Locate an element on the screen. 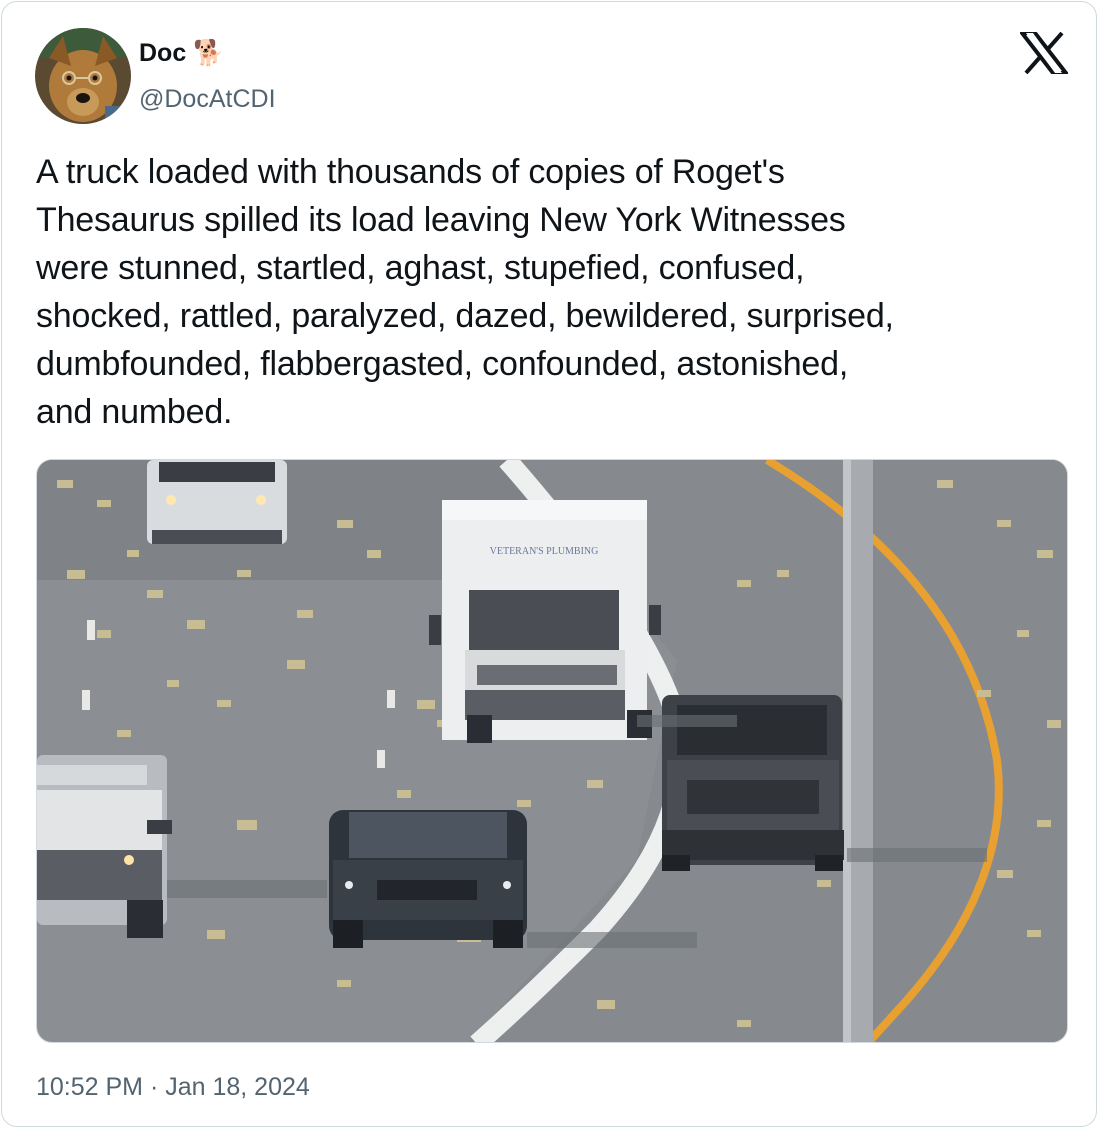 The image size is (1100, 1130). avatar is located at coordinates (83, 76).